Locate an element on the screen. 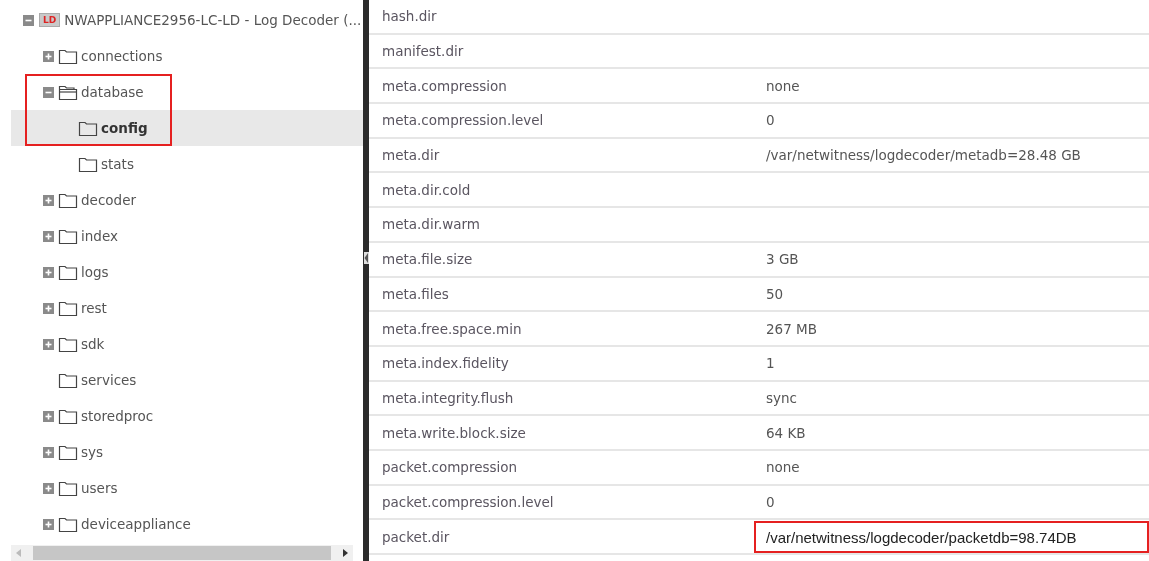  property-value: sync is located at coordinates (781, 397).